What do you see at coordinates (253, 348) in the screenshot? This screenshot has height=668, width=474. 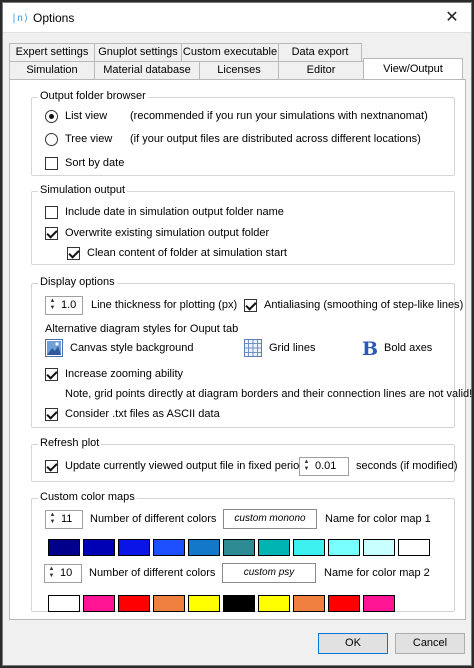 I see `grid-lines-icon` at bounding box center [253, 348].